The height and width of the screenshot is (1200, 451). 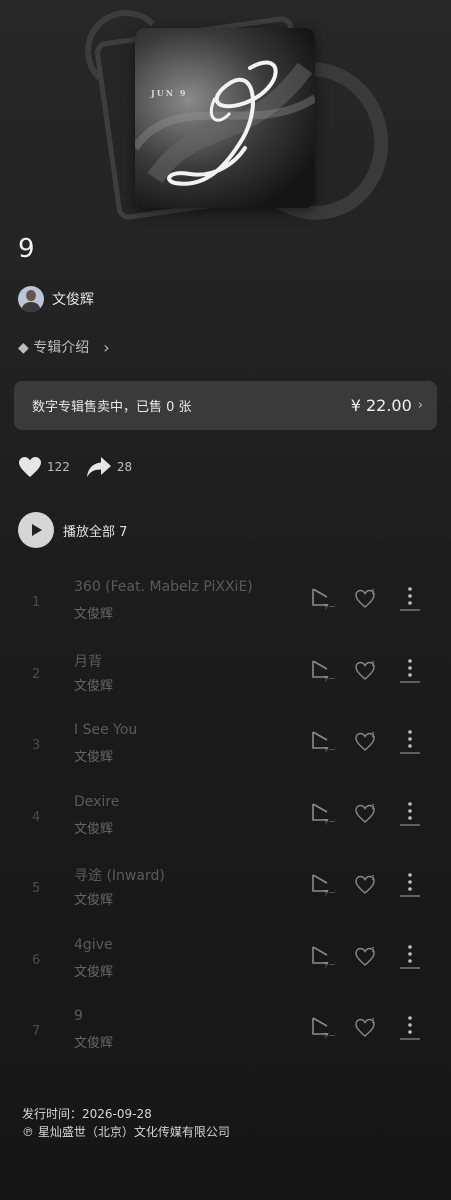 I want to click on sale-text: 数字专辑售卖中，已售 0 张, so click(x=112, y=407).